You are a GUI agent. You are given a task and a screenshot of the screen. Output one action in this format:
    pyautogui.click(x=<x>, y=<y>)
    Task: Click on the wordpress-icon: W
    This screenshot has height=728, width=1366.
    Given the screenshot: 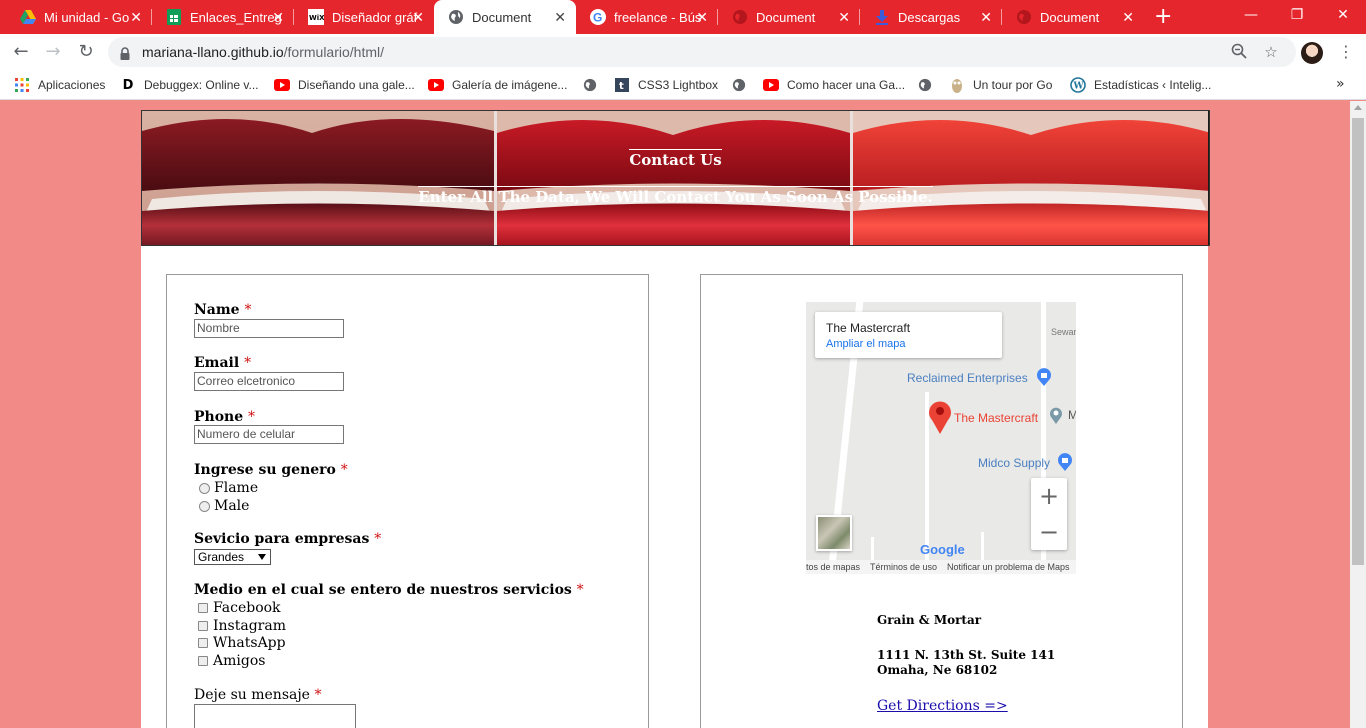 What is the action you would take?
    pyautogui.click(x=1078, y=85)
    